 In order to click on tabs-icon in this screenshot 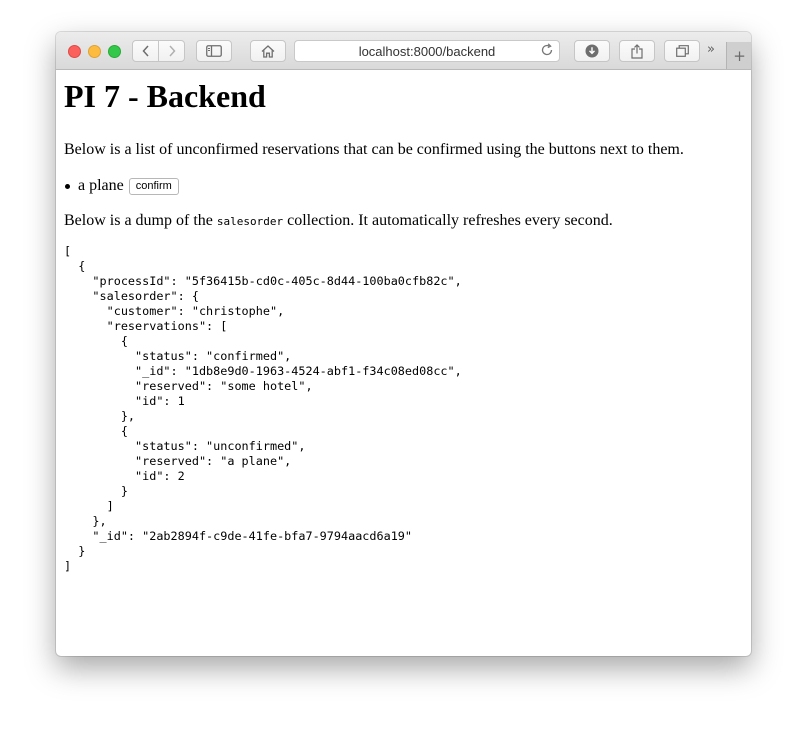, I will do `click(682, 51)`.